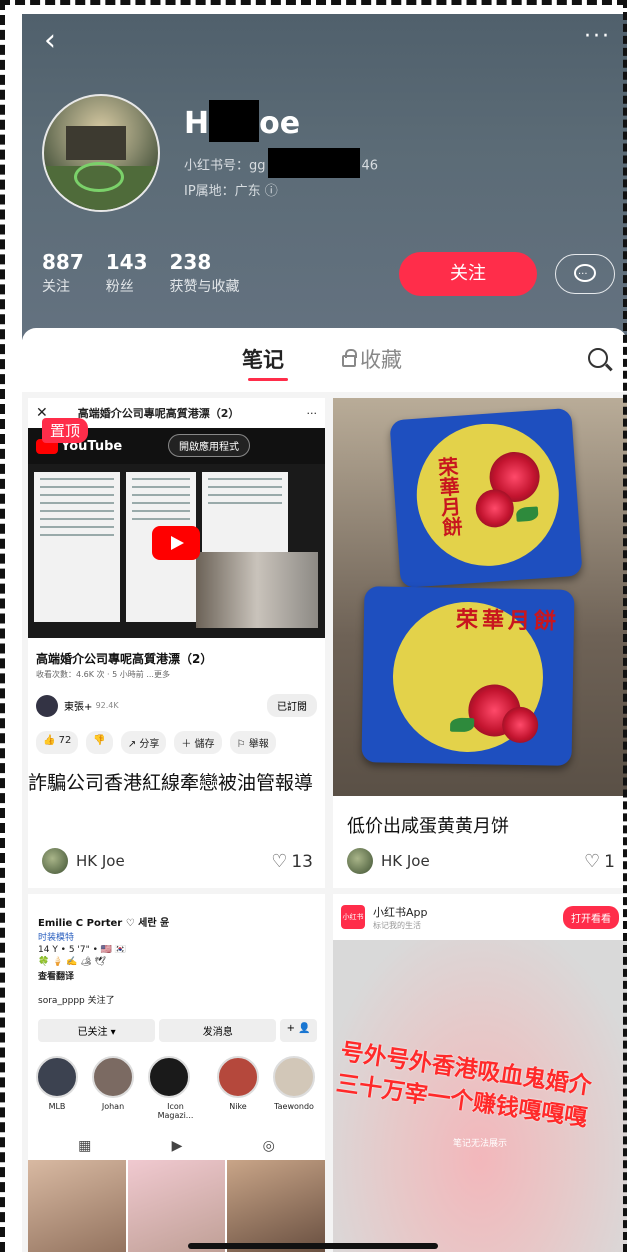 The width and height of the screenshot is (627, 1252). Describe the element at coordinates (72, 962) in the screenshot. I see `ig-bio-line: 🍀 🍦 ✍️ 🏕 🕊` at that location.